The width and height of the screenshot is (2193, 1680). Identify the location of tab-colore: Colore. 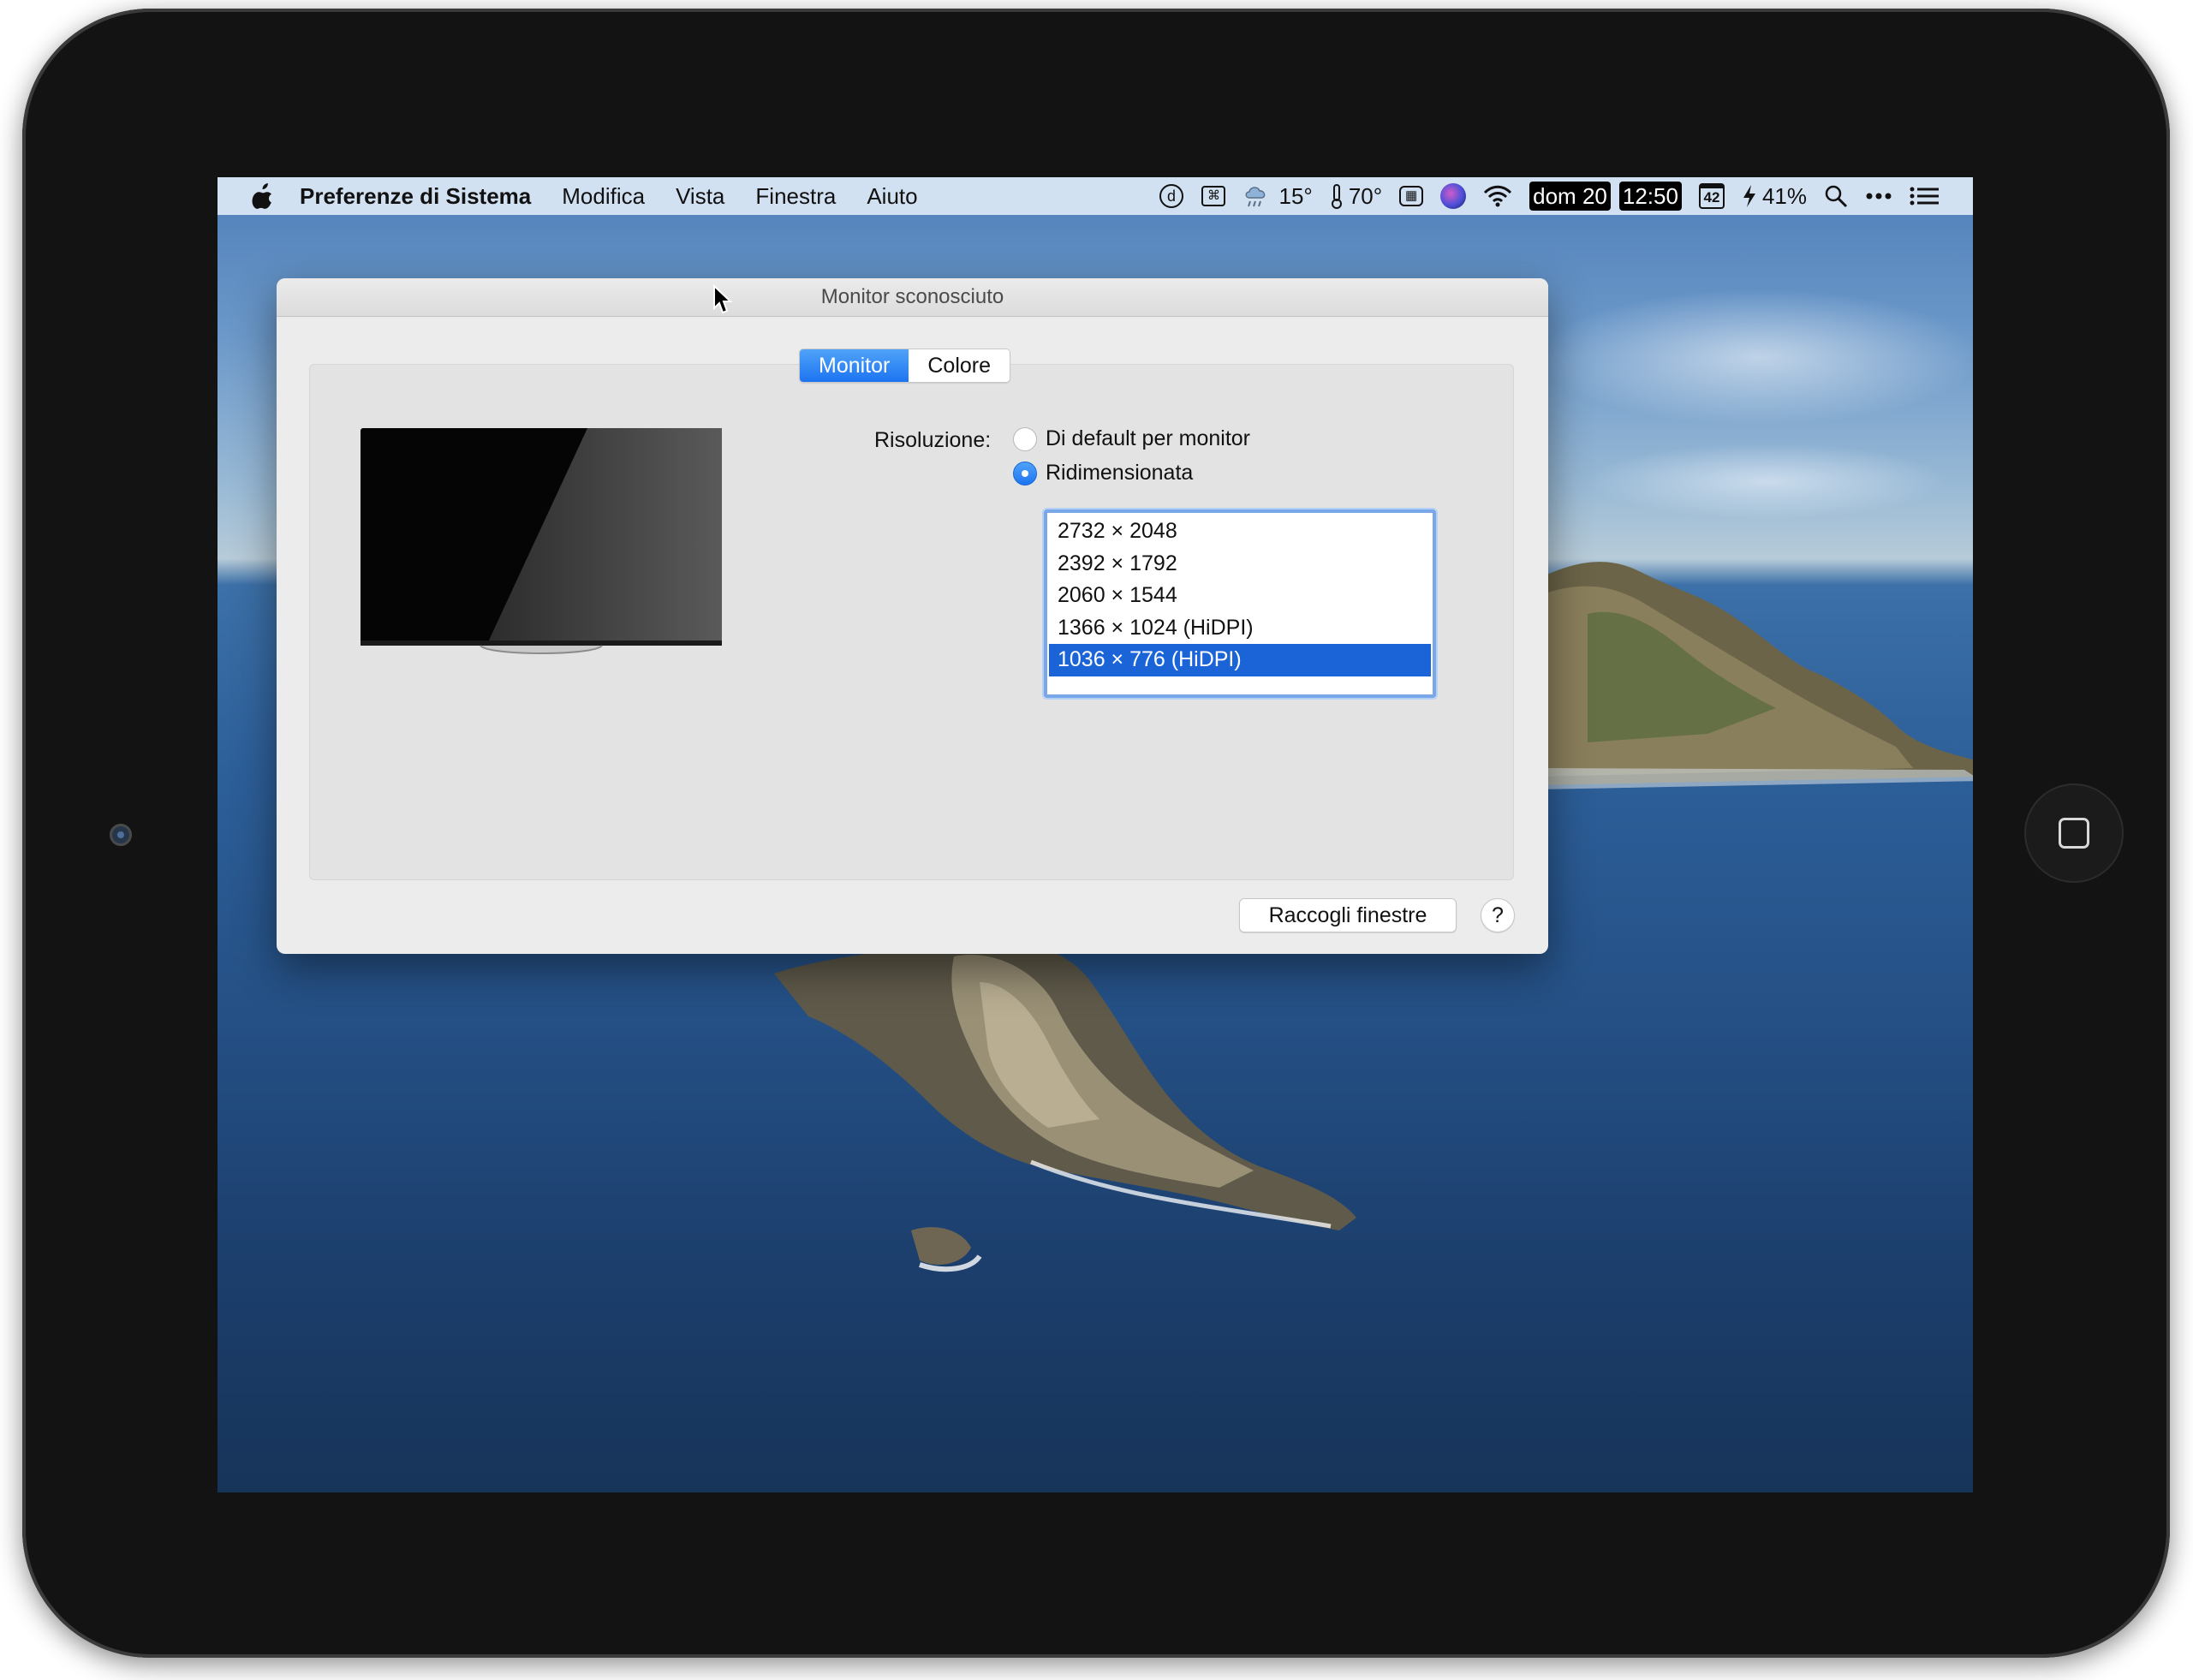
(960, 366).